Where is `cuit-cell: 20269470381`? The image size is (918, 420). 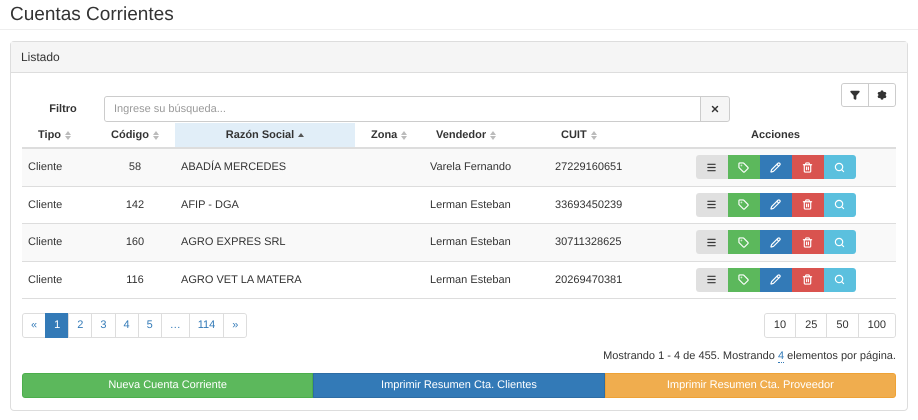
cuit-cell: 20269470381 is located at coordinates (588, 280).